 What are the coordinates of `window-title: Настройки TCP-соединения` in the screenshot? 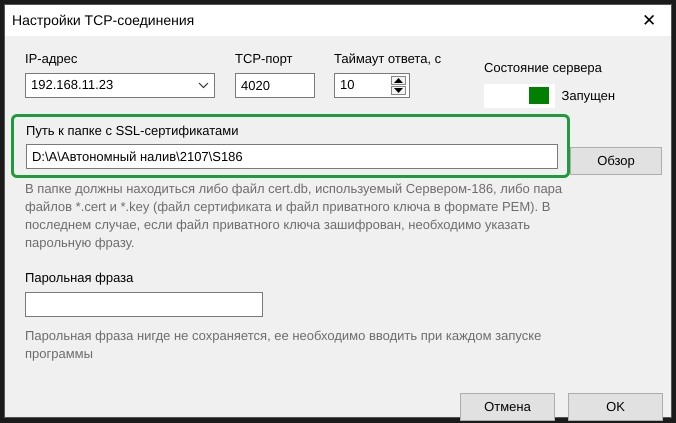 It's located at (103, 20).